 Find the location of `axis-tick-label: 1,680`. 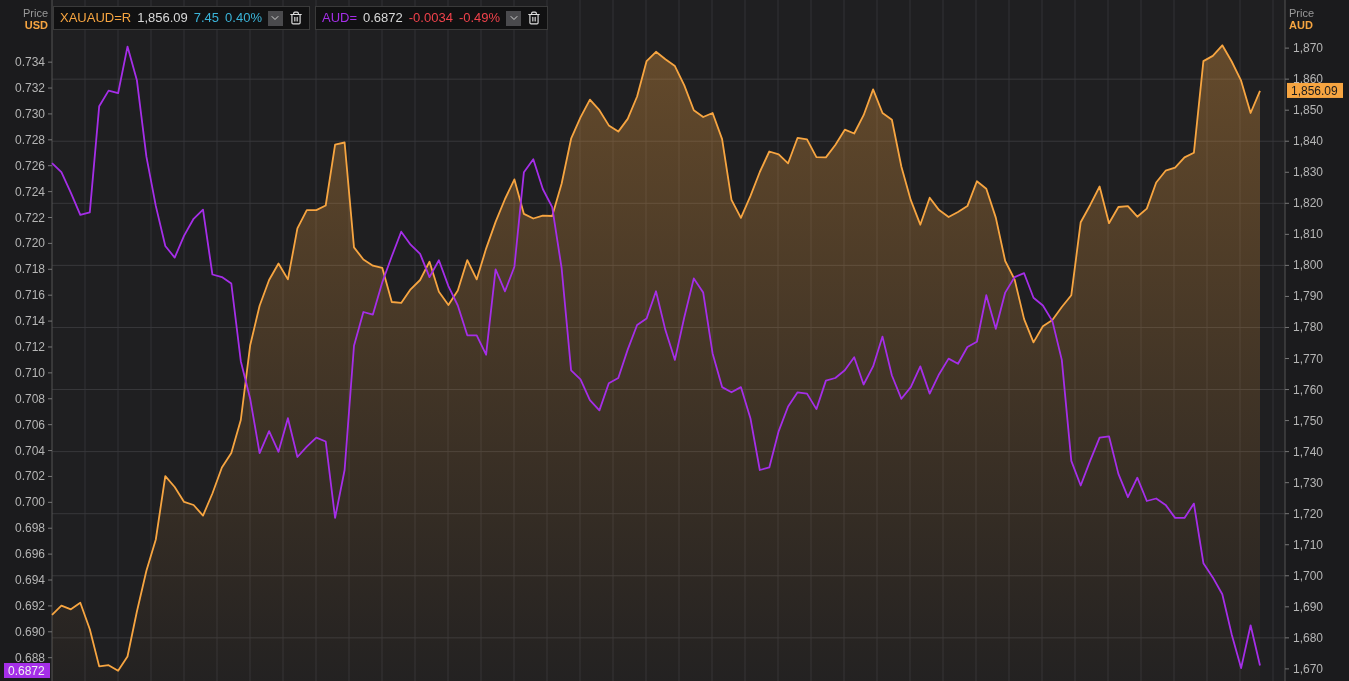

axis-tick-label: 1,680 is located at coordinates (1308, 637).